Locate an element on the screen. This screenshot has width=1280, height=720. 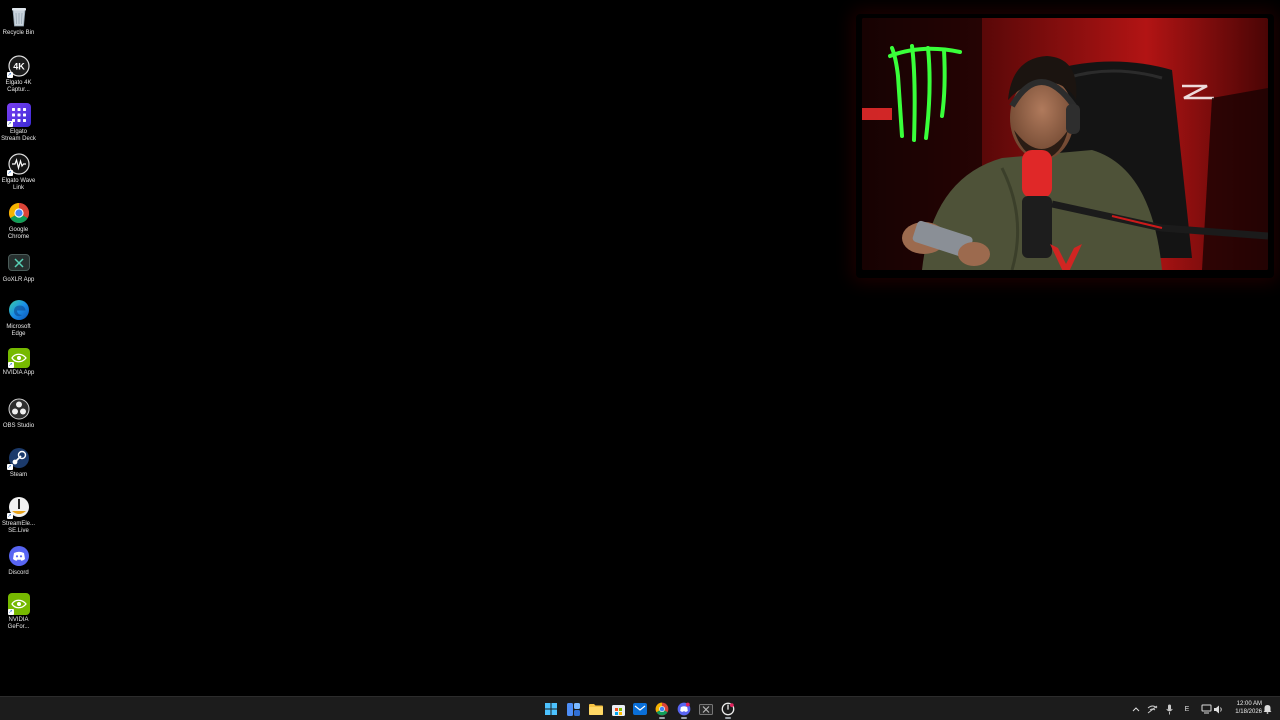
desktop-icon-google-chrome: Google Chrome is located at coordinates (18, 221).